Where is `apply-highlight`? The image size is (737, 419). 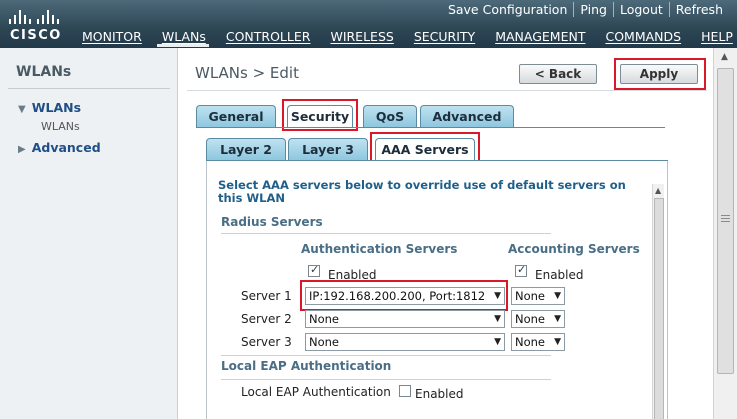
apply-highlight is located at coordinates (660, 74).